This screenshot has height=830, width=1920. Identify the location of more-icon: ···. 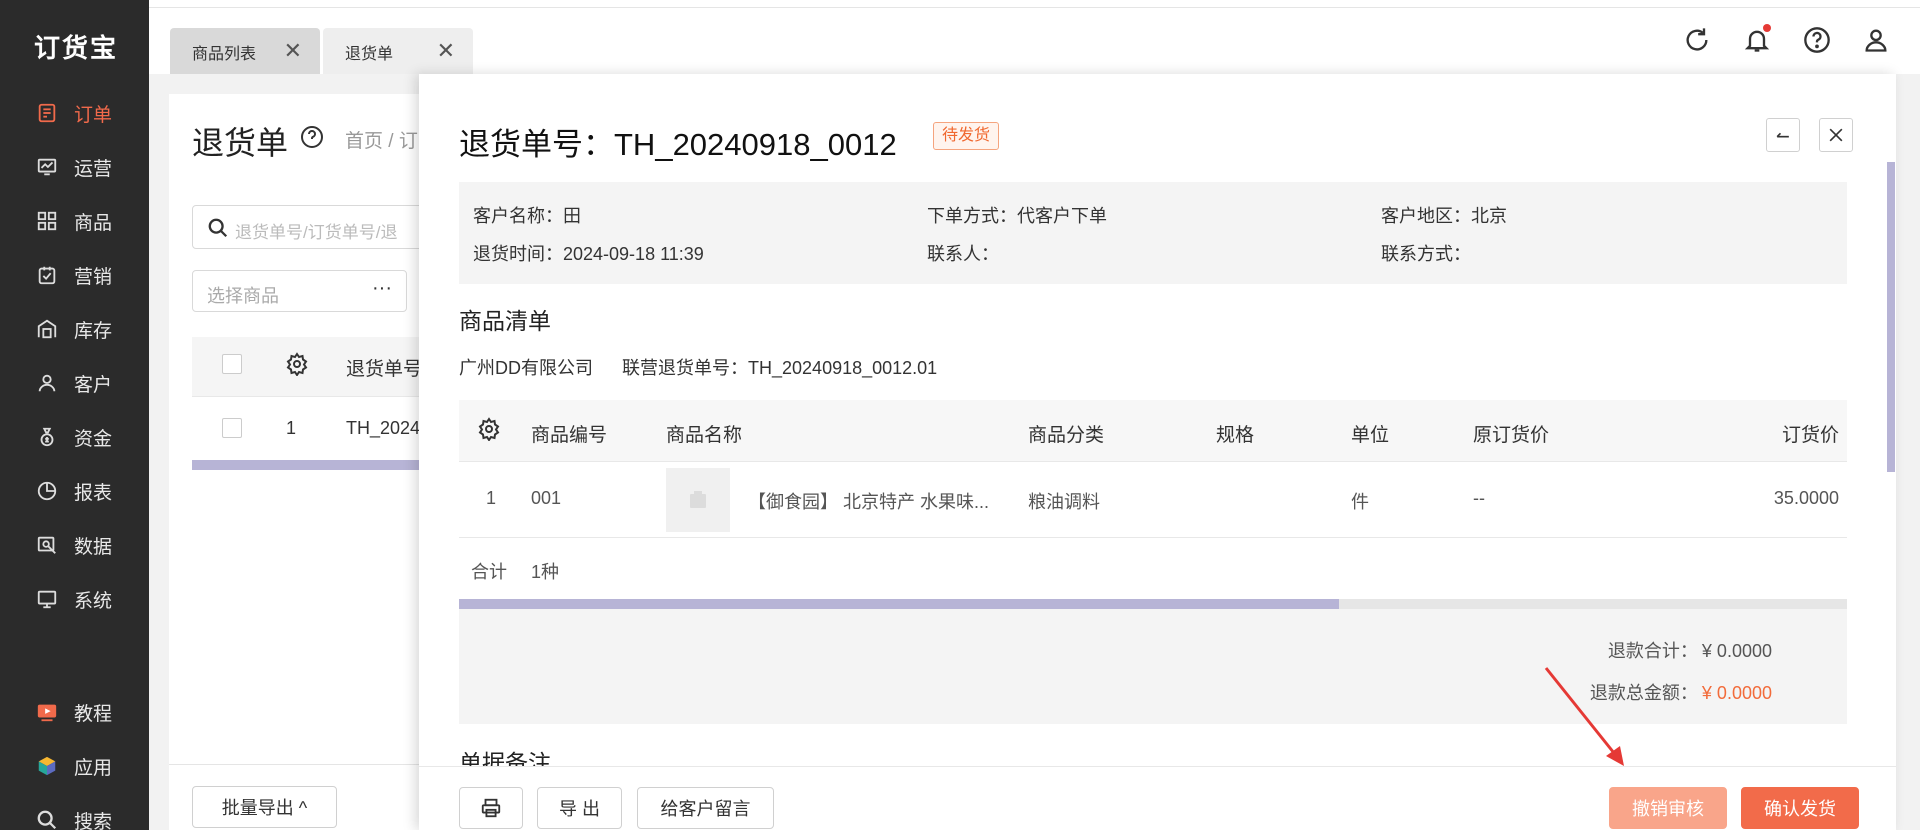
(382, 288).